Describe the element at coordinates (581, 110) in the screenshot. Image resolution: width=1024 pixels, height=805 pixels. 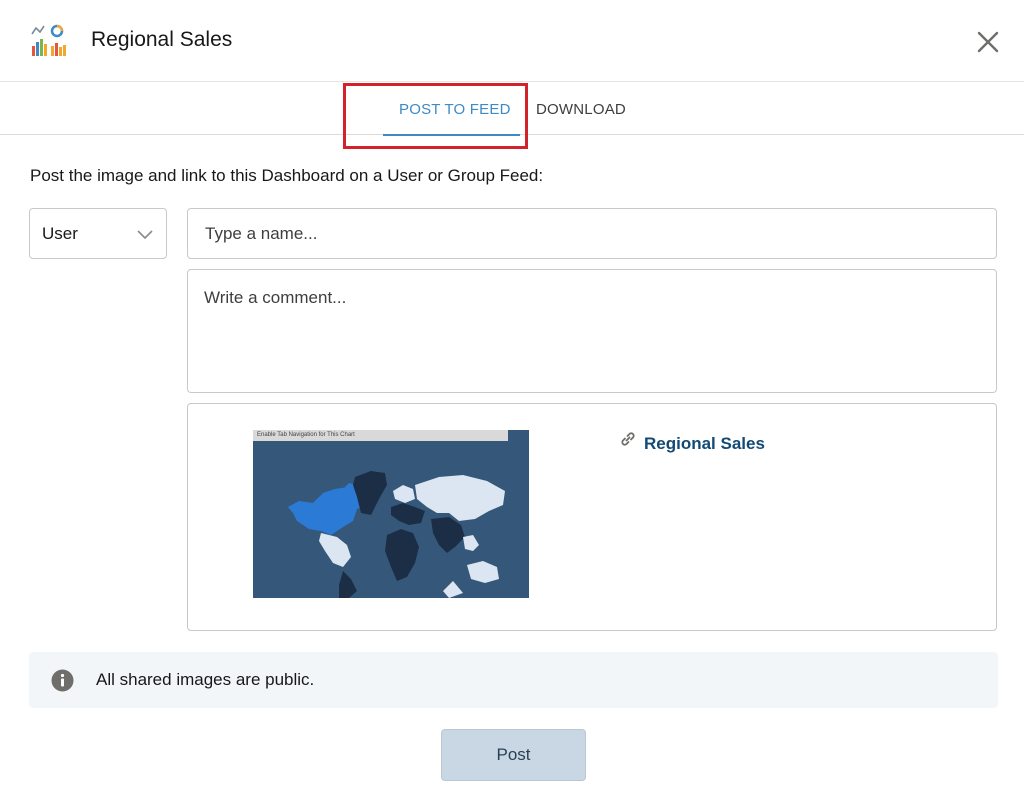
I see `tab-download: DOWNLOAD` at that location.